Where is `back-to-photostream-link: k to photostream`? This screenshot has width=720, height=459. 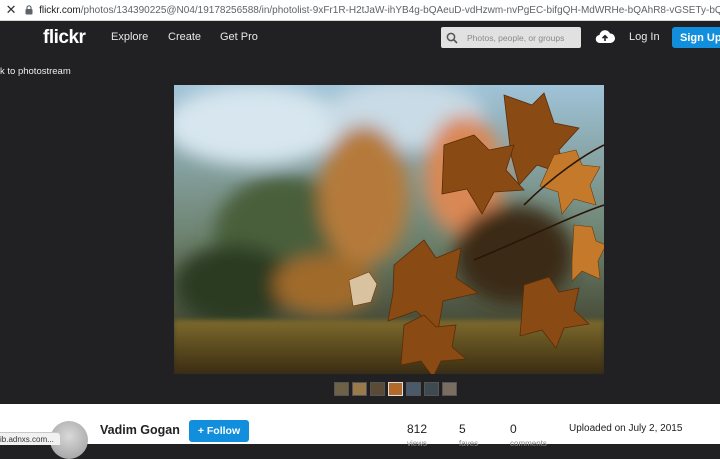 back-to-photostream-link: k to photostream is located at coordinates (35, 71).